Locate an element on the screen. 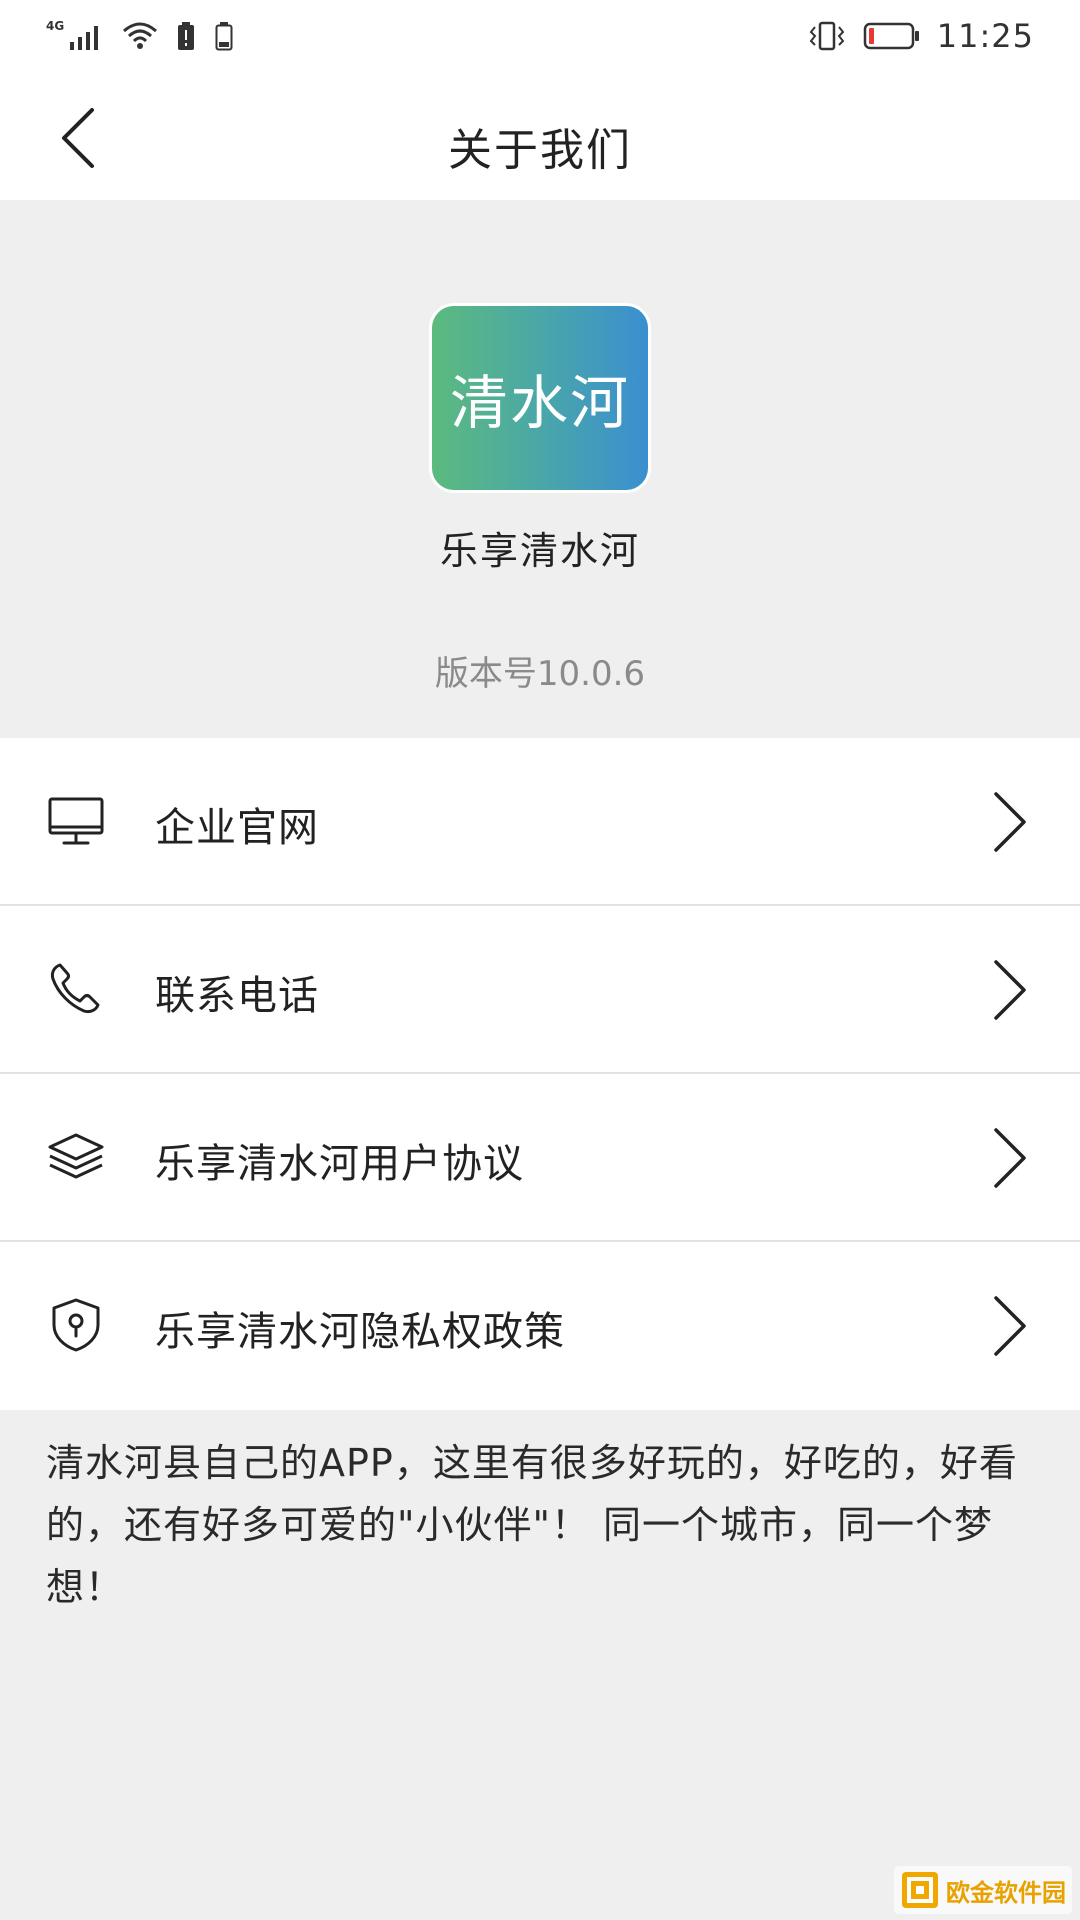 The image size is (1080, 1920). app-logo-text: 清水河 is located at coordinates (539, 403).